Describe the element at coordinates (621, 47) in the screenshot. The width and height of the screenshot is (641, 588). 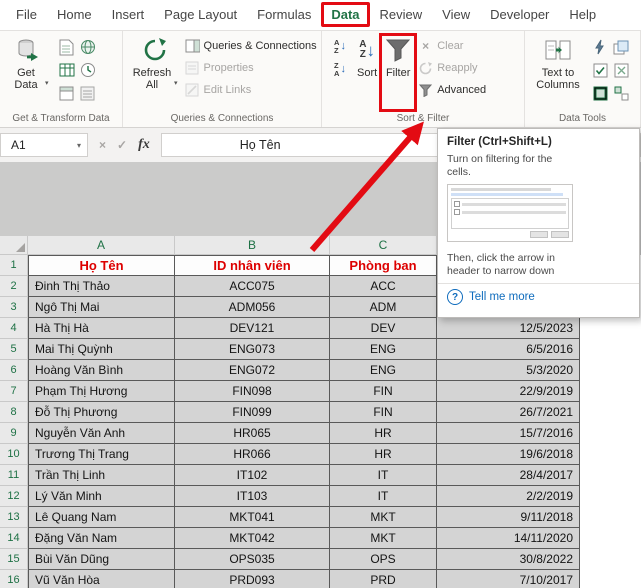
I see `remove-duplicates-icon` at that location.